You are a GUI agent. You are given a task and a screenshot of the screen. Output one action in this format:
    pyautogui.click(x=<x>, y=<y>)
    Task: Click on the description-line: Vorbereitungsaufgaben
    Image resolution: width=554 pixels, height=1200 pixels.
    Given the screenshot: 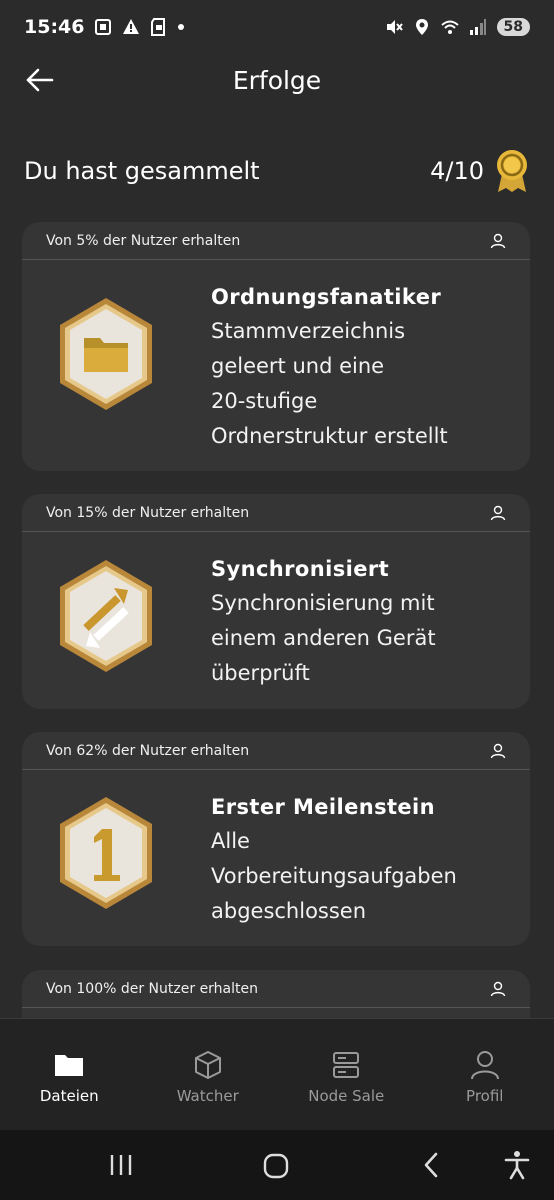 What is the action you would take?
    pyautogui.click(x=334, y=876)
    